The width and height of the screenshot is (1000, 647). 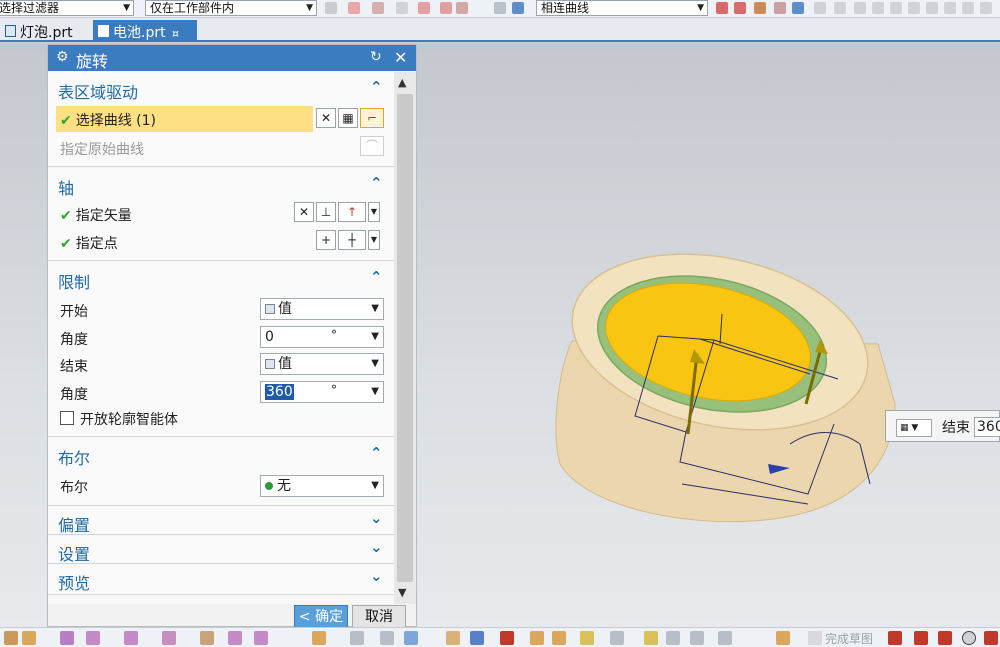 I want to click on reset-icon: ↻, so click(x=376, y=57).